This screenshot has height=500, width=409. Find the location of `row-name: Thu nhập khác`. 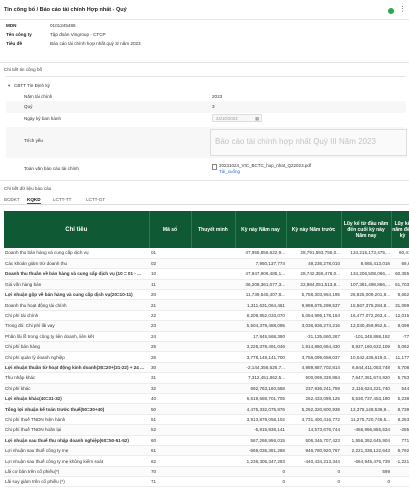

row-name: Thu nhập khác is located at coordinates (76, 378).